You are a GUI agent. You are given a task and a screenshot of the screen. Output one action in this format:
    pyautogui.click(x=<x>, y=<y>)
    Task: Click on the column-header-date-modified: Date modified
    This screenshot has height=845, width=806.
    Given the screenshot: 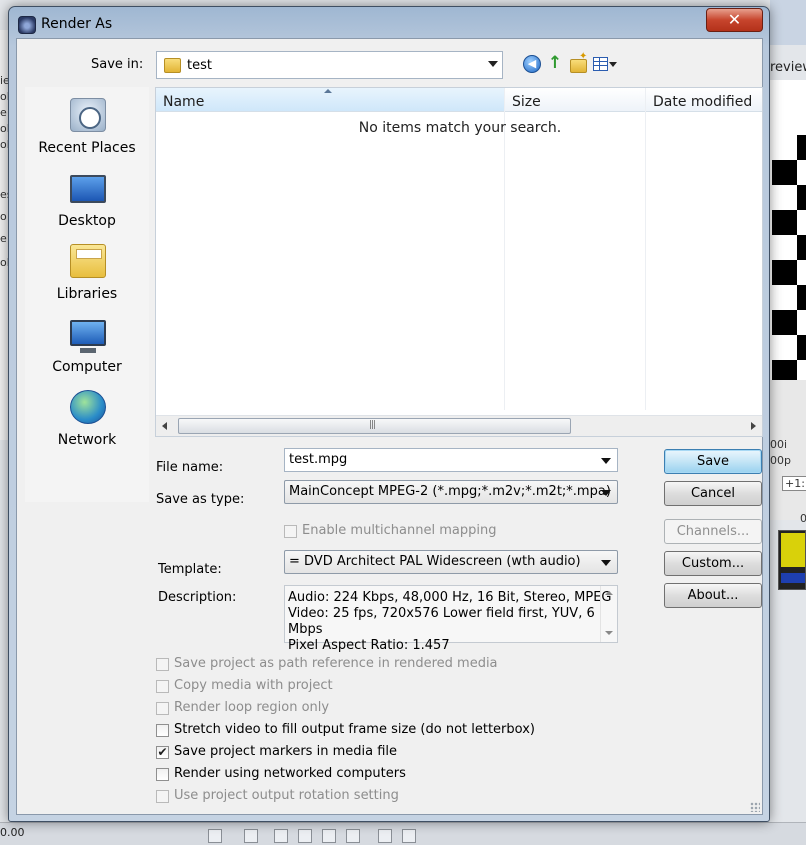 What is the action you would take?
    pyautogui.click(x=704, y=100)
    